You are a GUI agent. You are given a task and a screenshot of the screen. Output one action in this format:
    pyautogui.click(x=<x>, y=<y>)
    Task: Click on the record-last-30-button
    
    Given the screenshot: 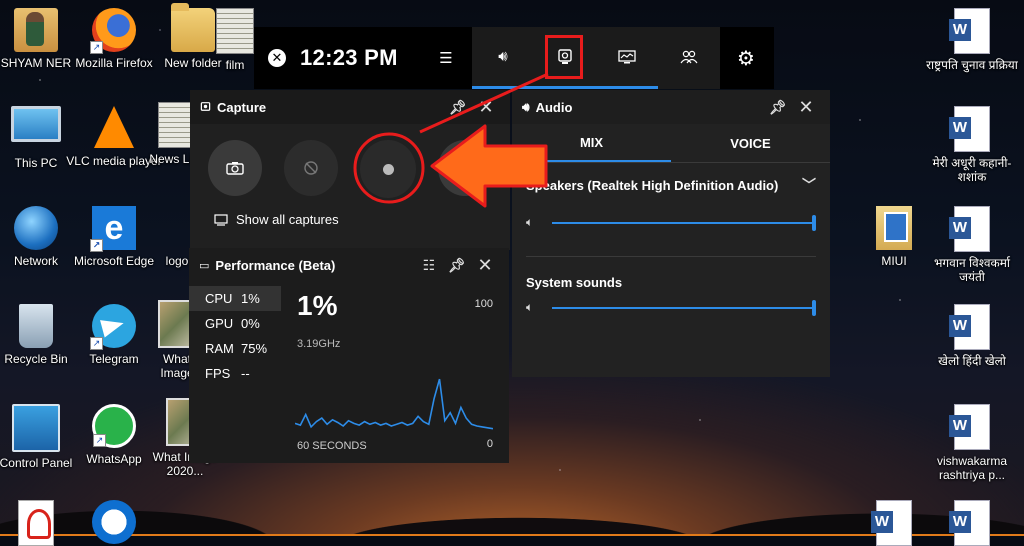 What is the action you would take?
    pyautogui.click(x=311, y=168)
    